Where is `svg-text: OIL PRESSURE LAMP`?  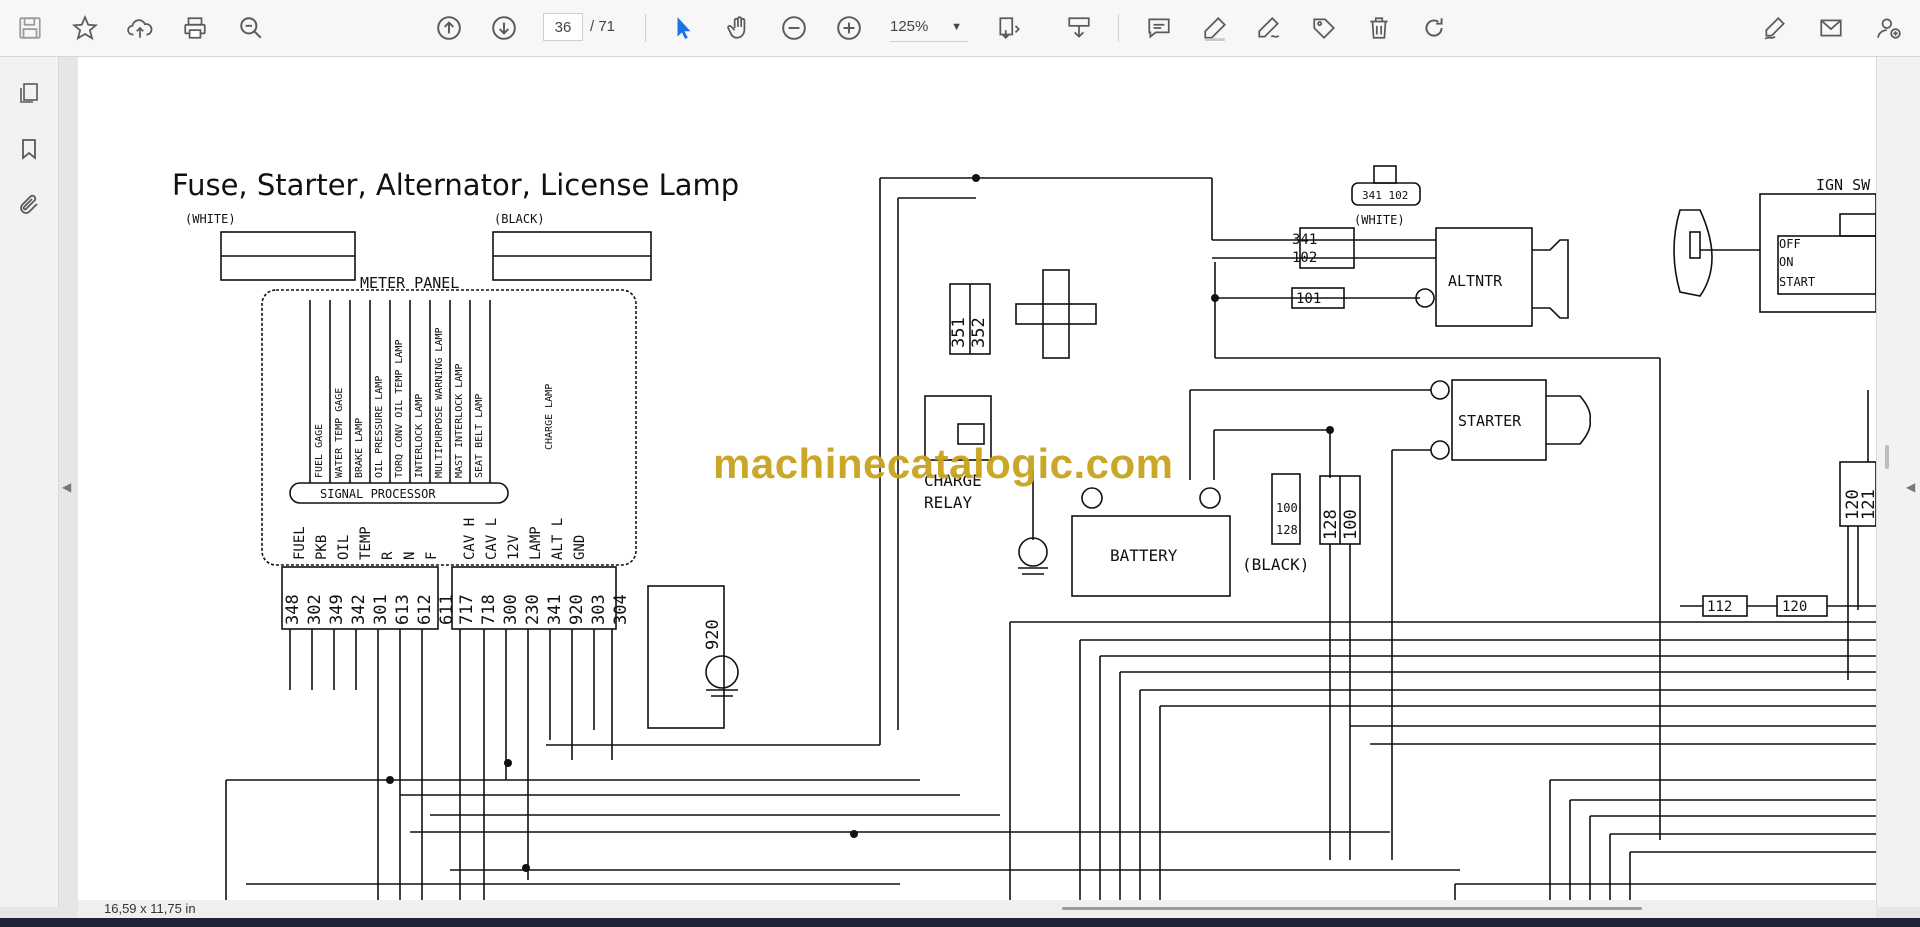 svg-text: OIL PRESSURE LAMP is located at coordinates (379, 427).